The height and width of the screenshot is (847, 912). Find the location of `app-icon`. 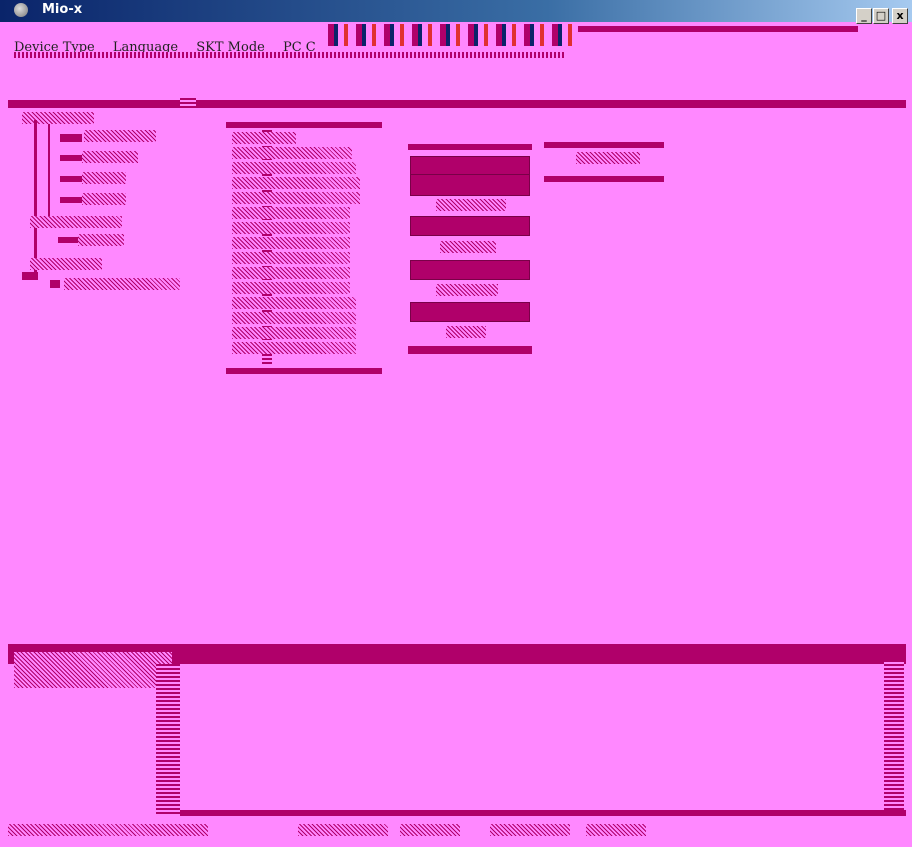

app-icon is located at coordinates (21, 10).